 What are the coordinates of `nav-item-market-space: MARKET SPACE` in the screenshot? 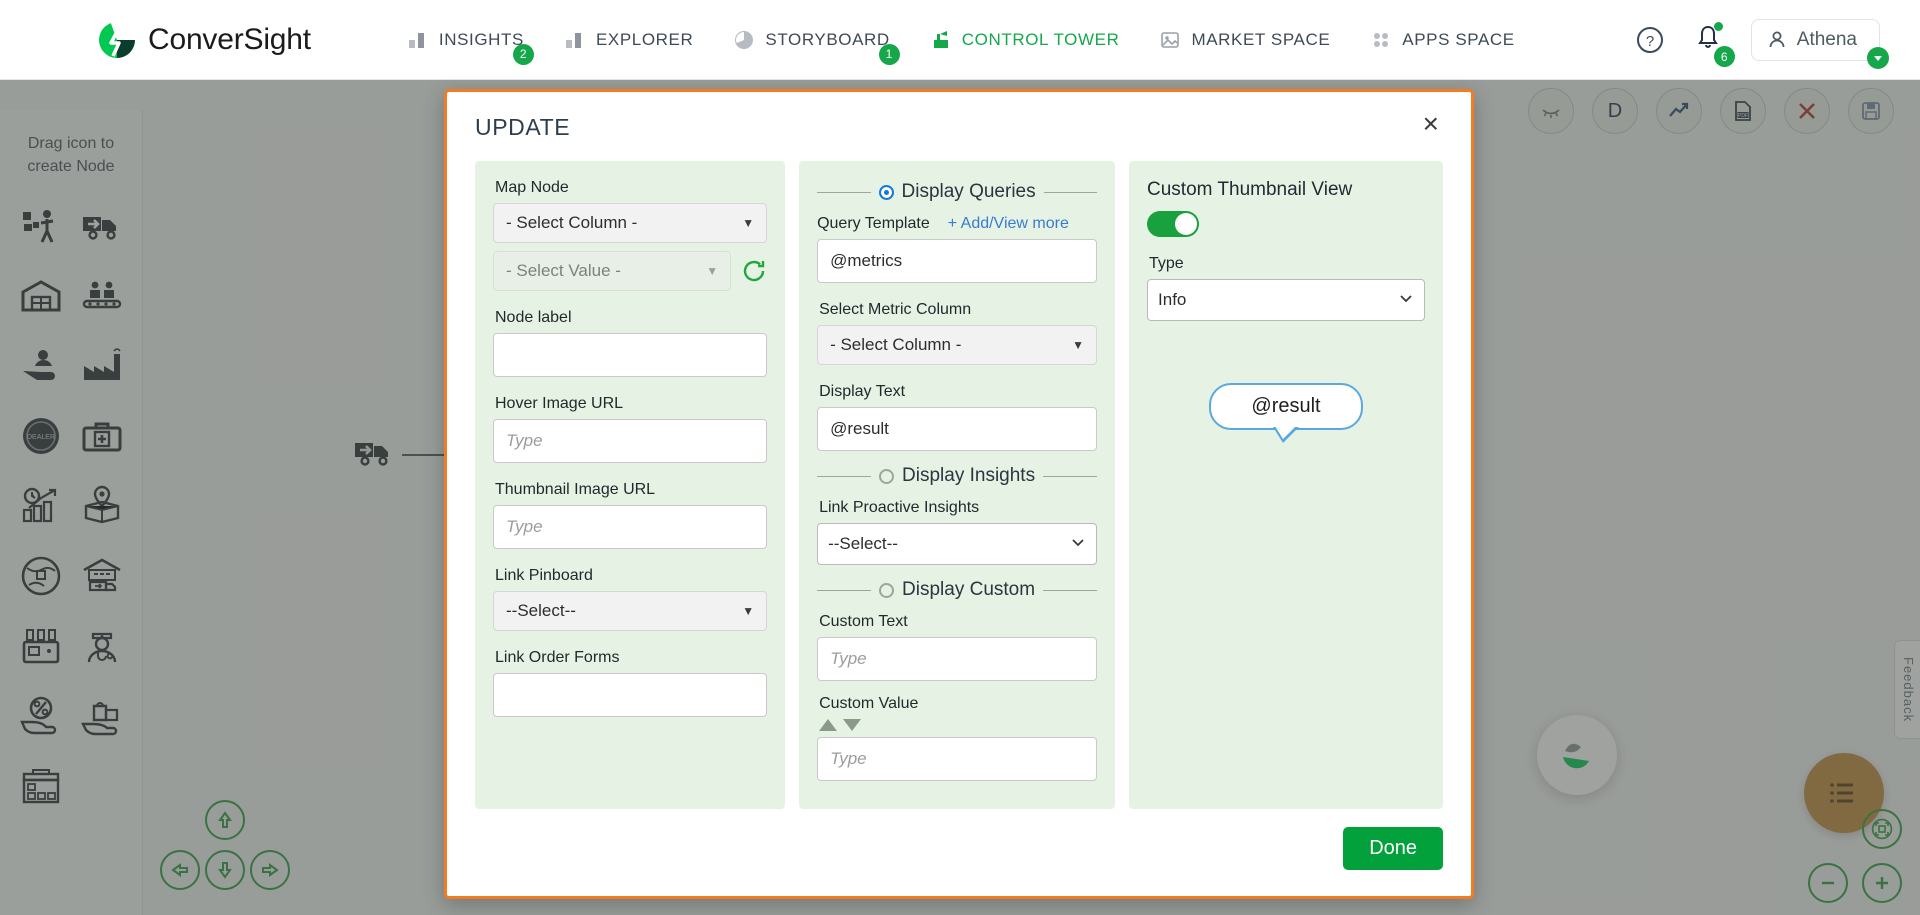 It's located at (1244, 40).